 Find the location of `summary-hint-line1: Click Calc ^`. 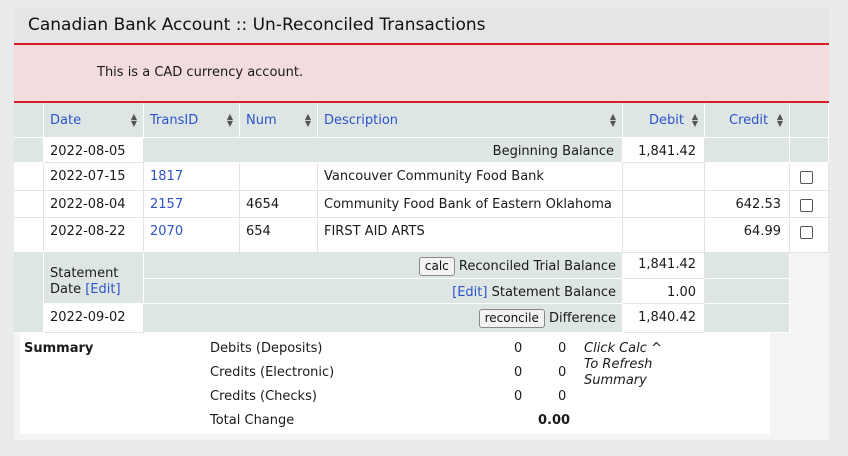

summary-hint-line1: Click Calc ^ is located at coordinates (623, 348).